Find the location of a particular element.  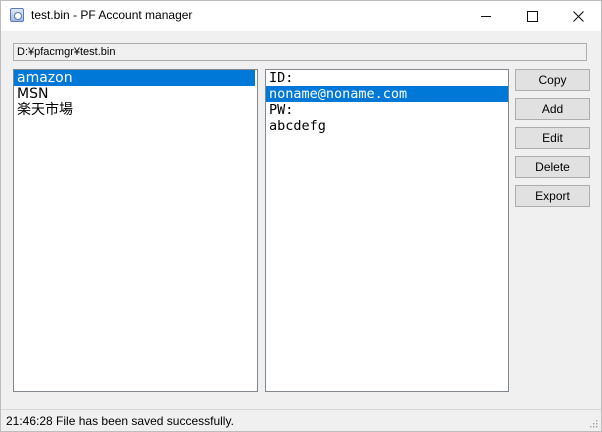

add-button: Add is located at coordinates (552, 109).